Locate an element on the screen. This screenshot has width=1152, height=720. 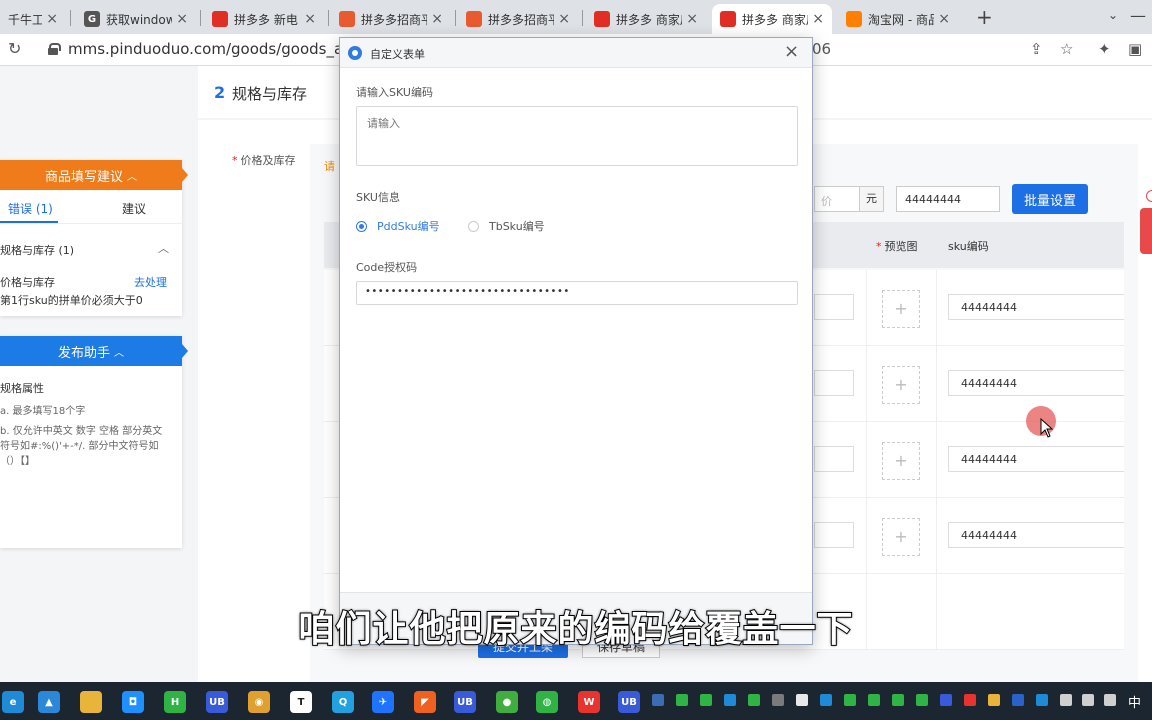
shield-icon is located at coordinates (1018, 700).